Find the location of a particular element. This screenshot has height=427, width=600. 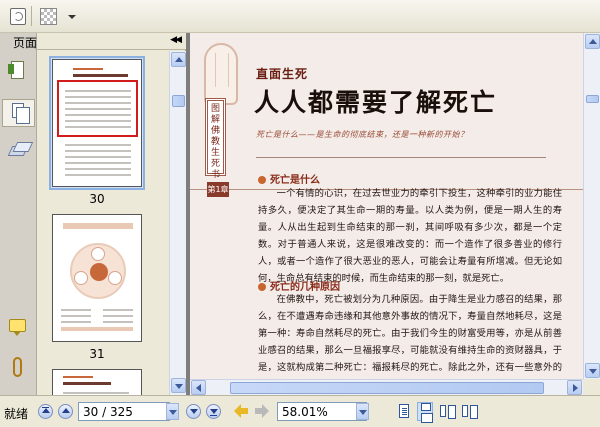

scroll-right-button is located at coordinates (574, 387).